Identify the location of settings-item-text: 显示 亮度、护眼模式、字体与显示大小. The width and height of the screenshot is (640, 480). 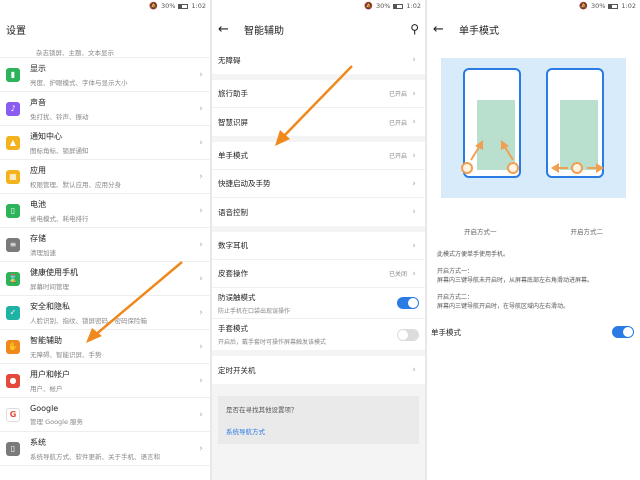
(113, 75).